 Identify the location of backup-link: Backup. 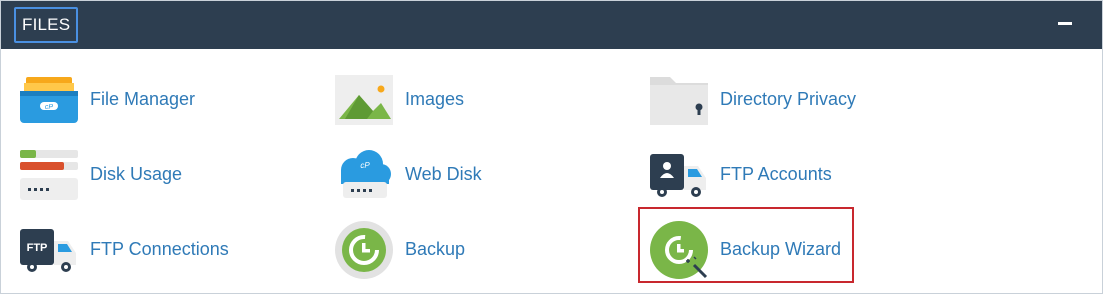
(399, 249).